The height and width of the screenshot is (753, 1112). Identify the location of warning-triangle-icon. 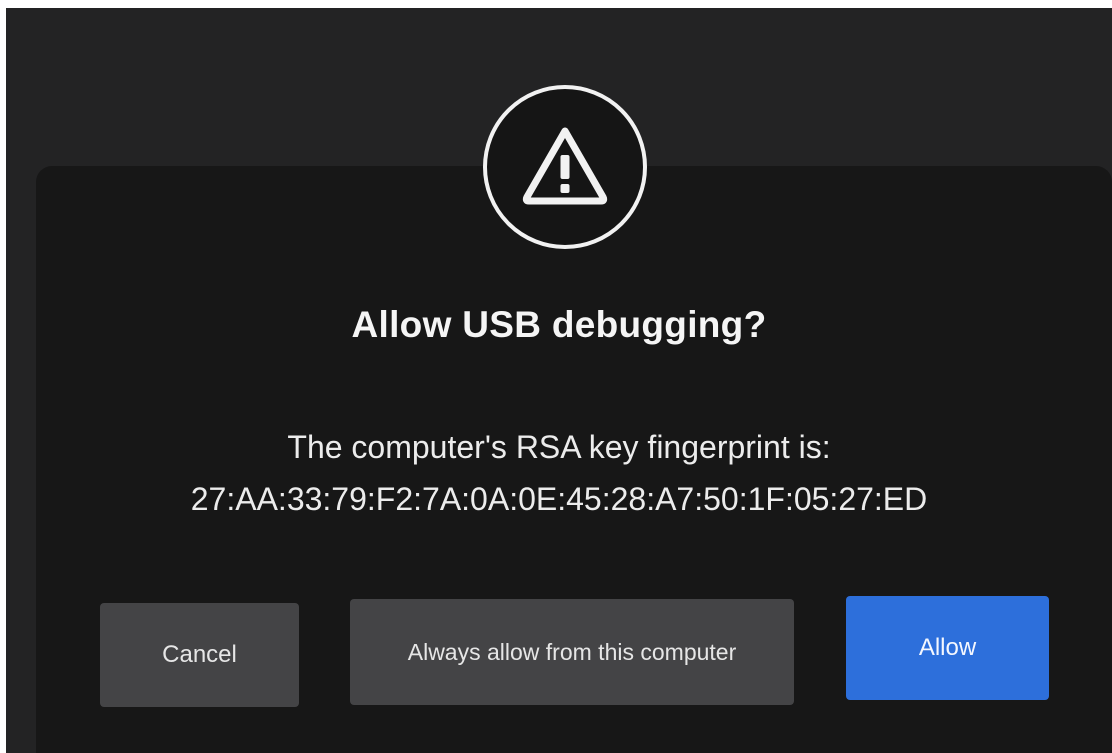
(565, 166).